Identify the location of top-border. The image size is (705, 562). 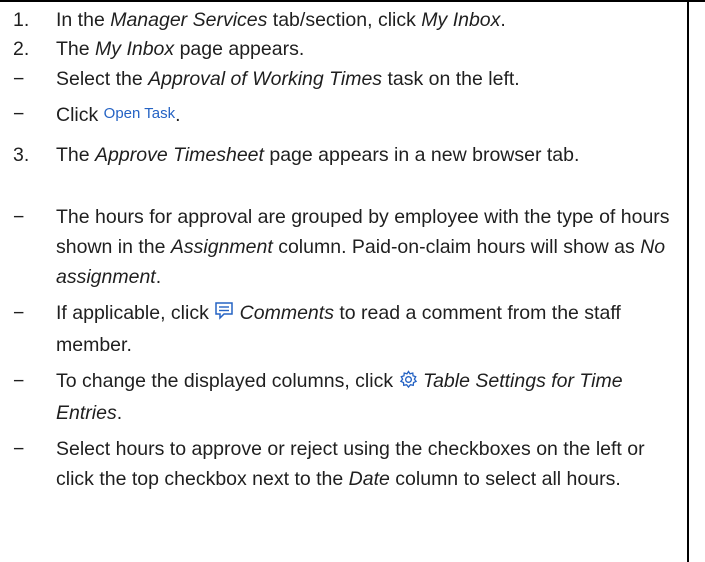
(352, 1).